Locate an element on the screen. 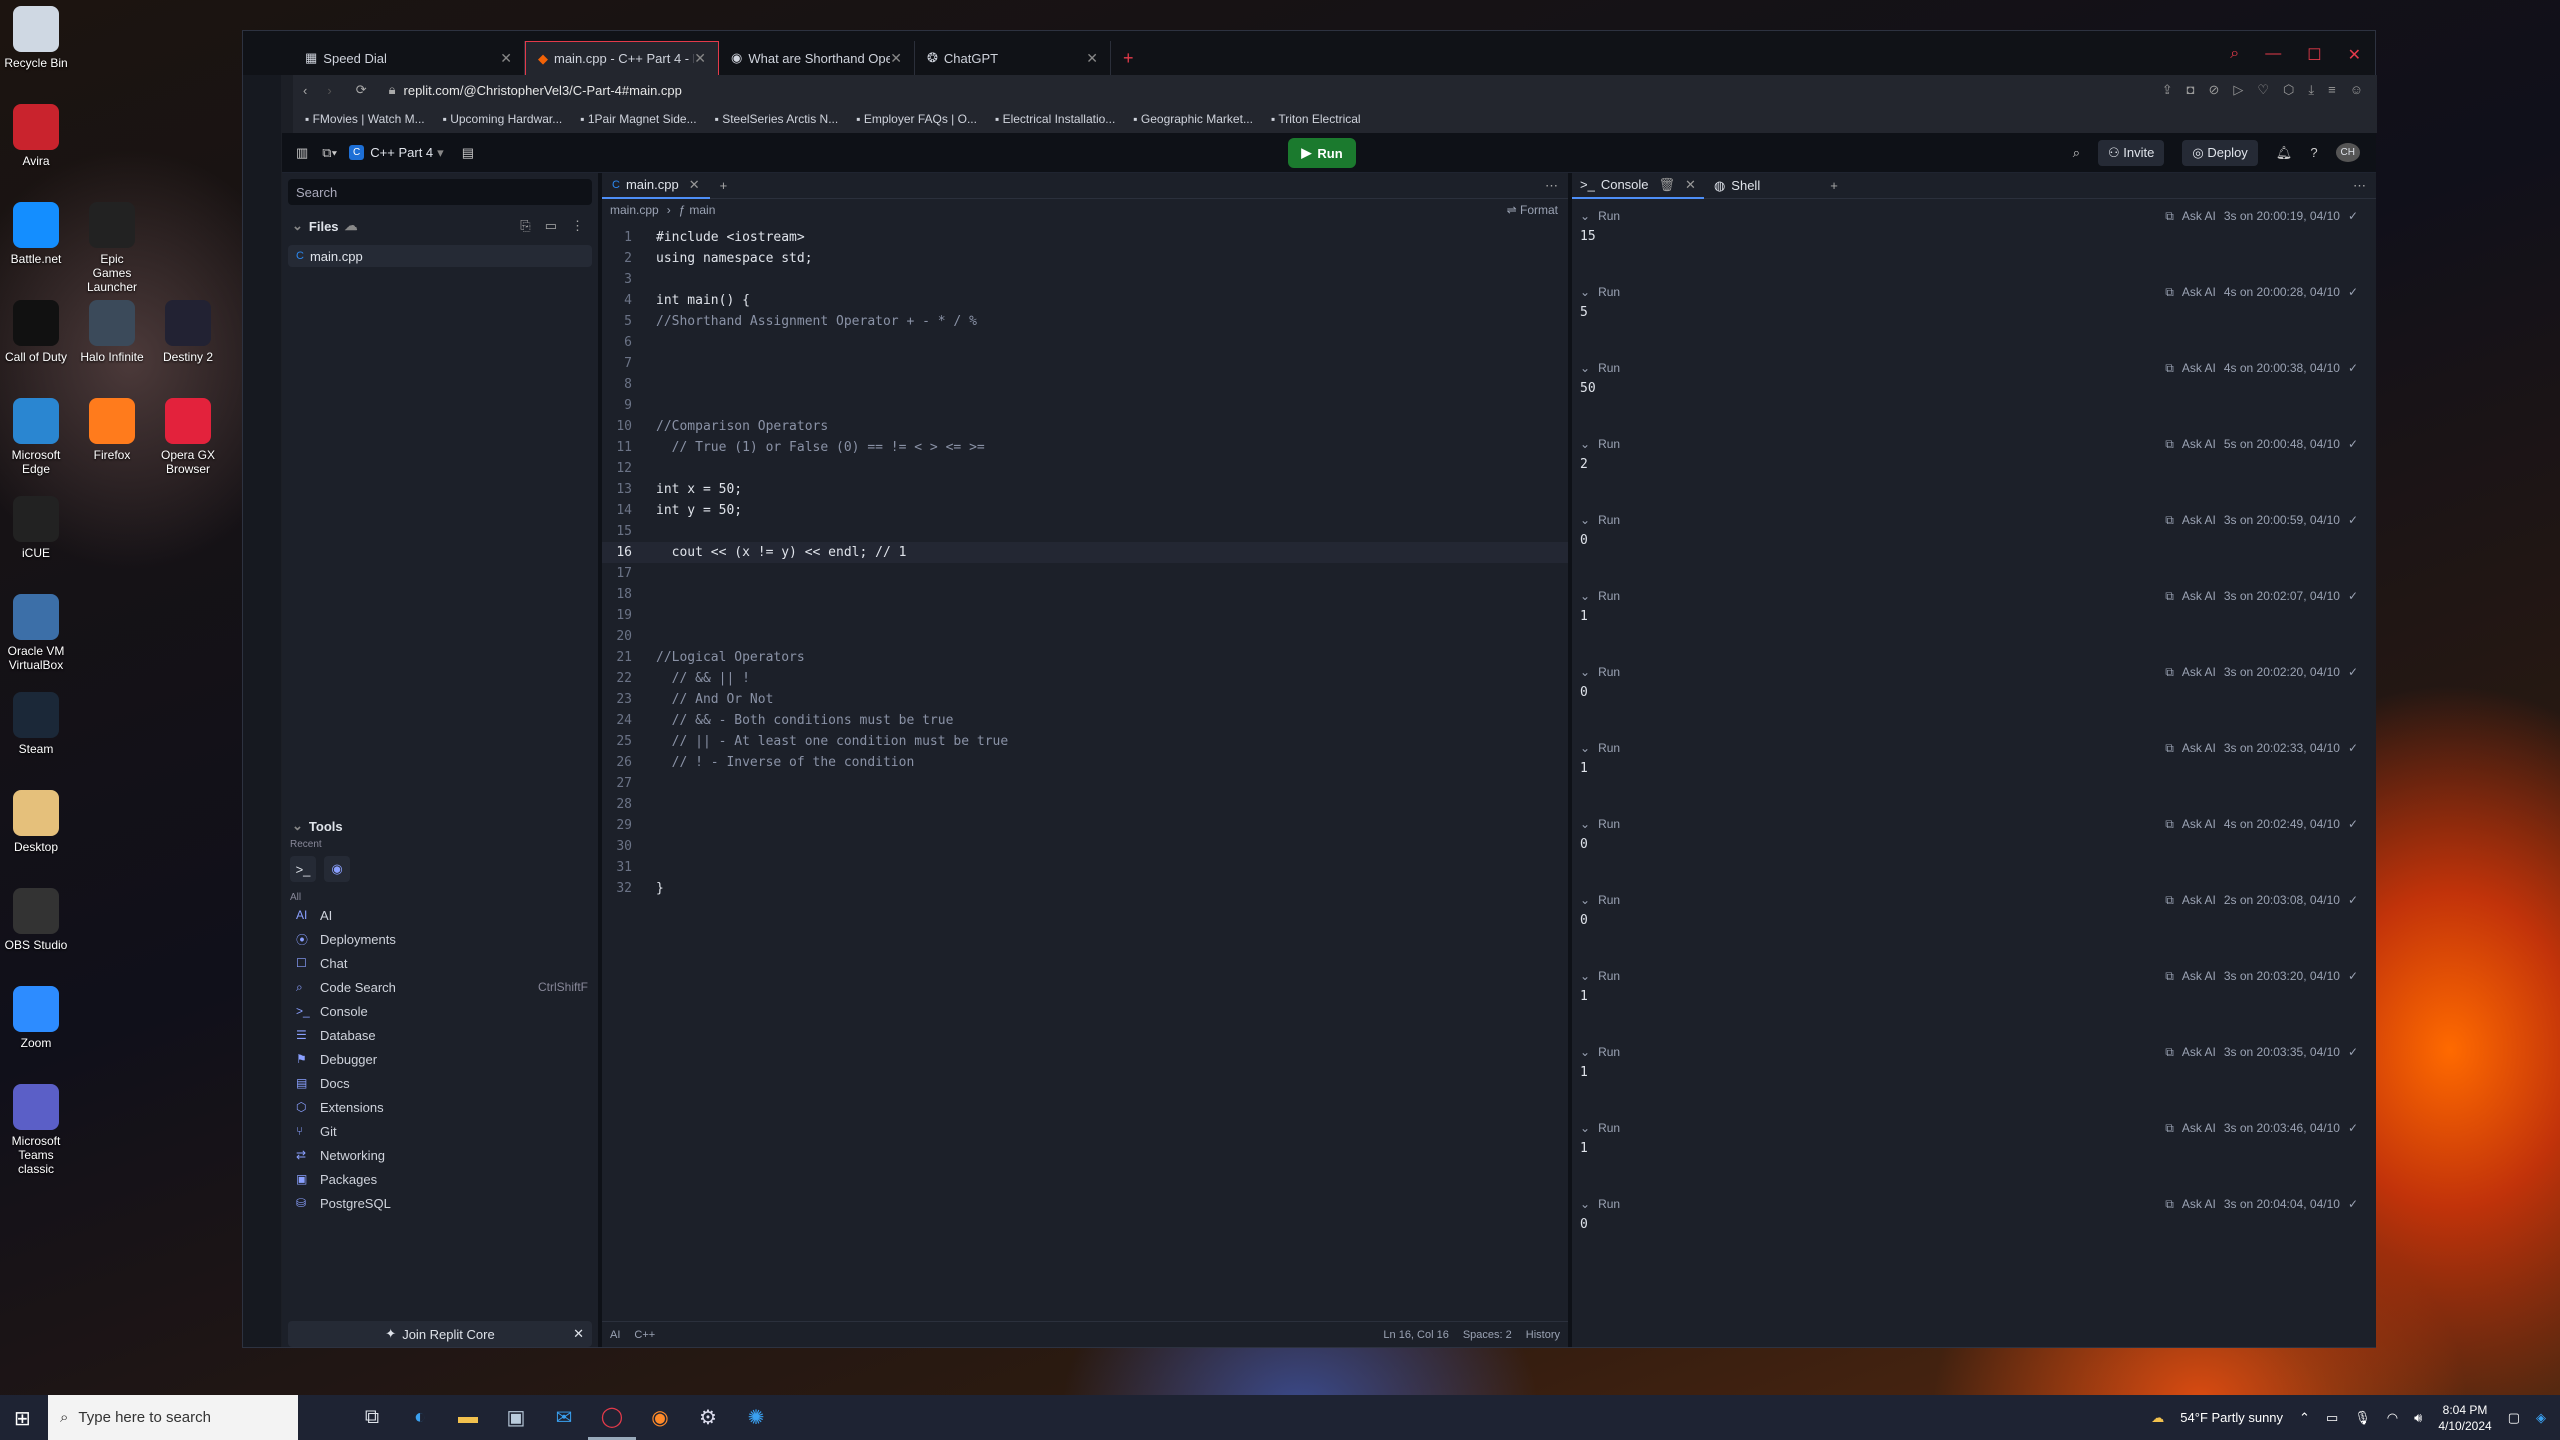 The width and height of the screenshot is (2560, 1440). avatar: CH is located at coordinates (2347, 152).